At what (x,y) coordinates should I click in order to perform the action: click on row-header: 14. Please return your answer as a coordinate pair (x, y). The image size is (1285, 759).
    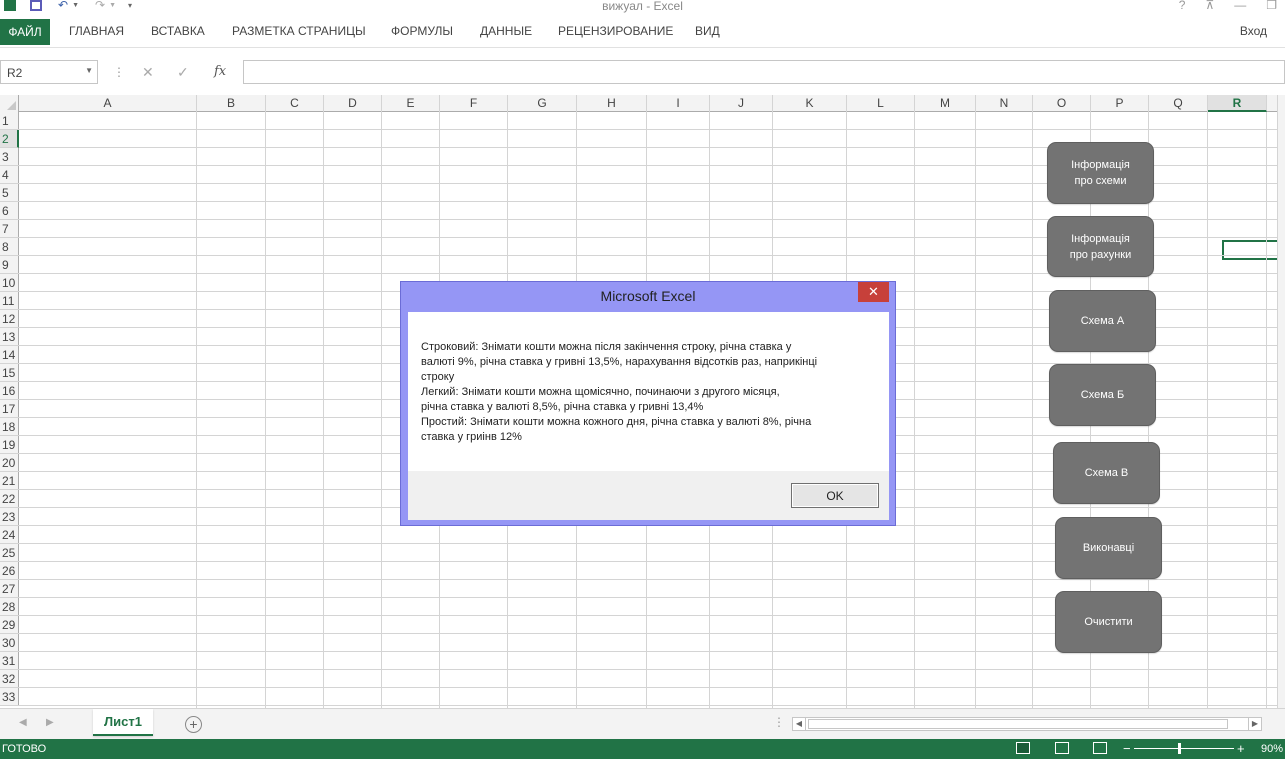
    Looking at the image, I should click on (9, 355).